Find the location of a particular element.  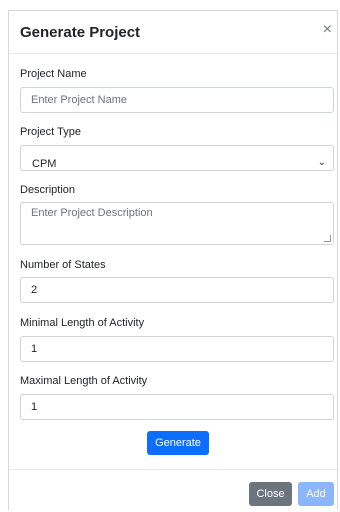

modal-header: Generate Project × is located at coordinates (173, 32).